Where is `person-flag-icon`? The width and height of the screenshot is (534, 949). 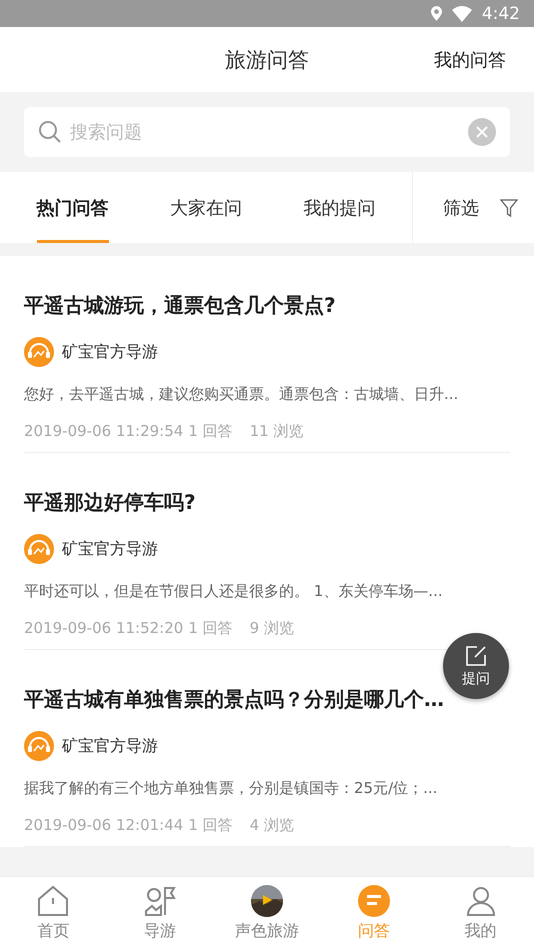
person-flag-icon is located at coordinates (160, 900).